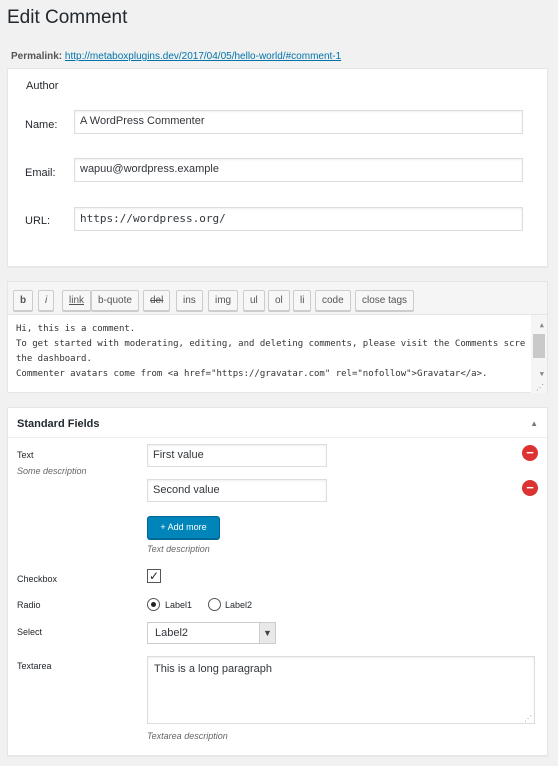 The height and width of the screenshot is (766, 558). What do you see at coordinates (277, 423) in the screenshot?
I see `fields-header: Standard Fields ▲` at bounding box center [277, 423].